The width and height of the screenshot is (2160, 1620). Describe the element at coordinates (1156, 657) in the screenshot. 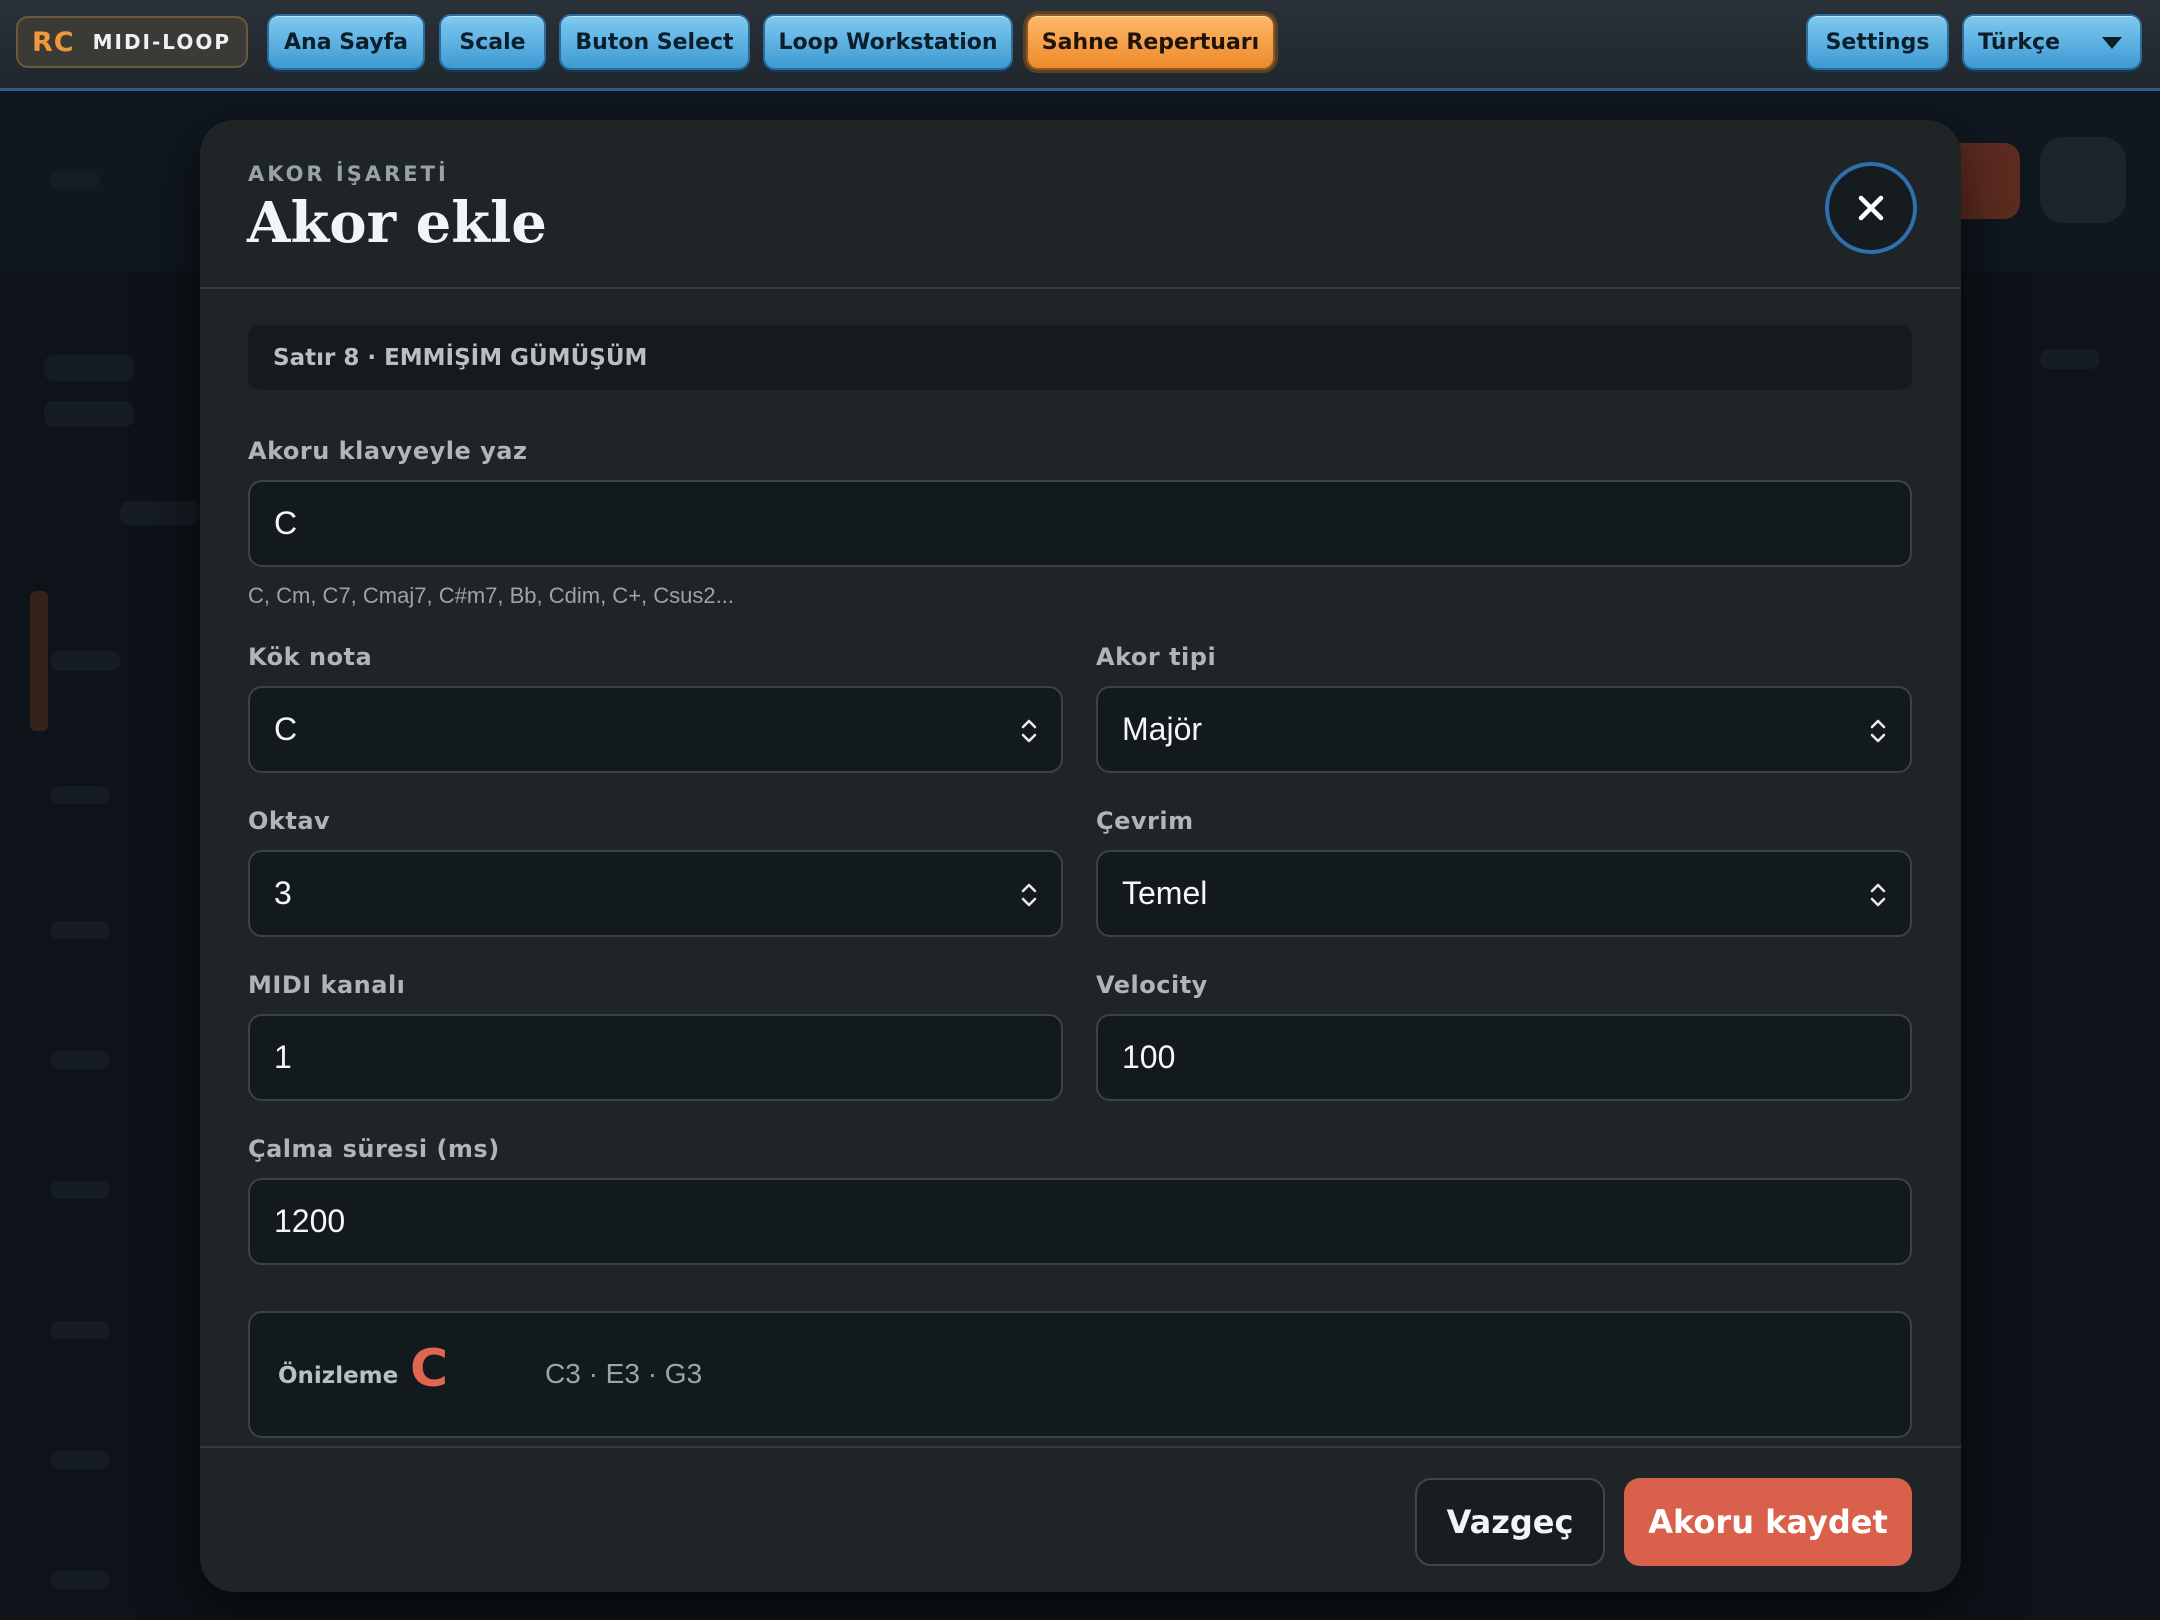

I see `chord-type-label: Akor tipi` at that location.